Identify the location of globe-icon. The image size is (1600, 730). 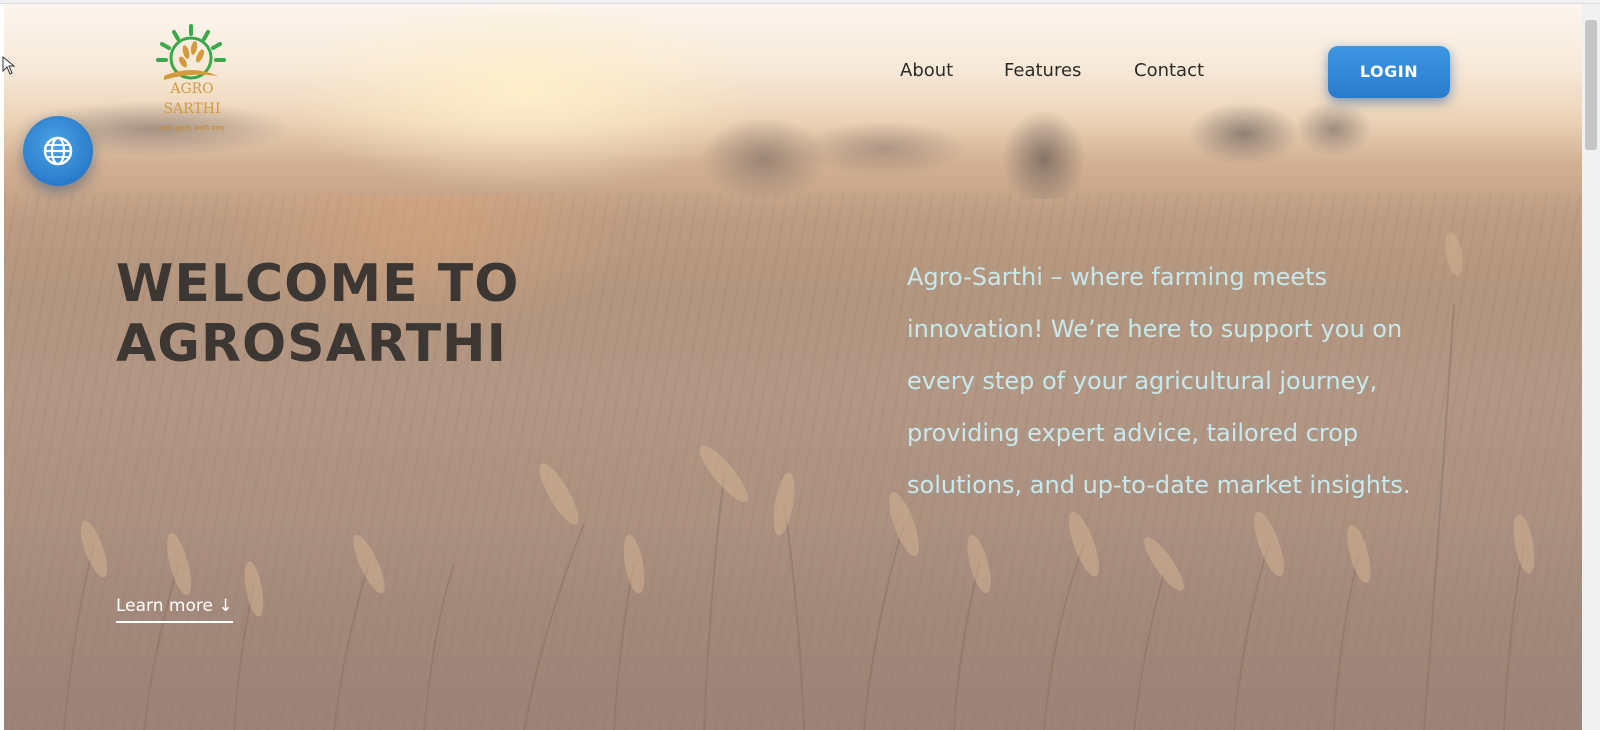
(58, 151).